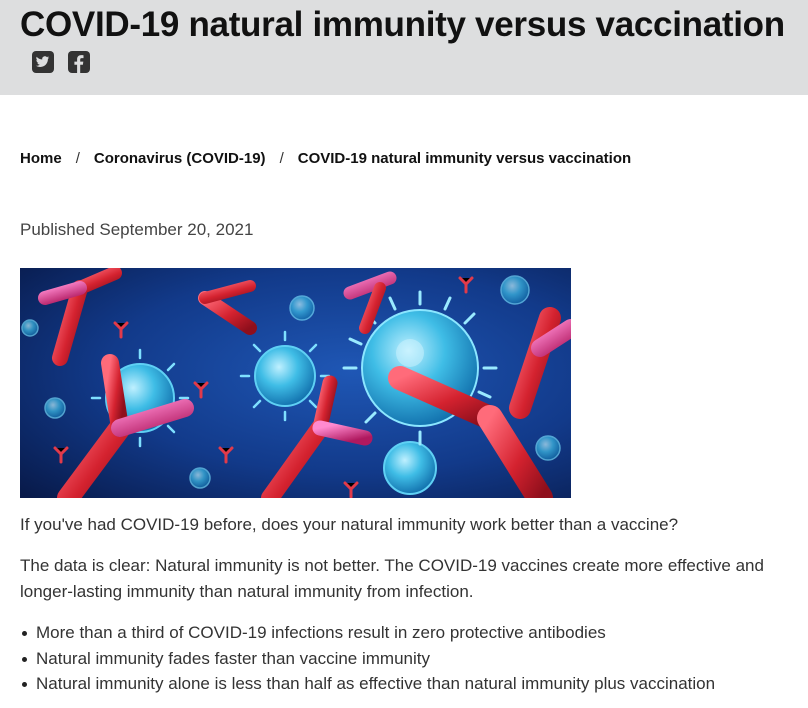 This screenshot has width=808, height=708. Describe the element at coordinates (137, 229) in the screenshot. I see `published-date: Published September 20, 2021` at that location.